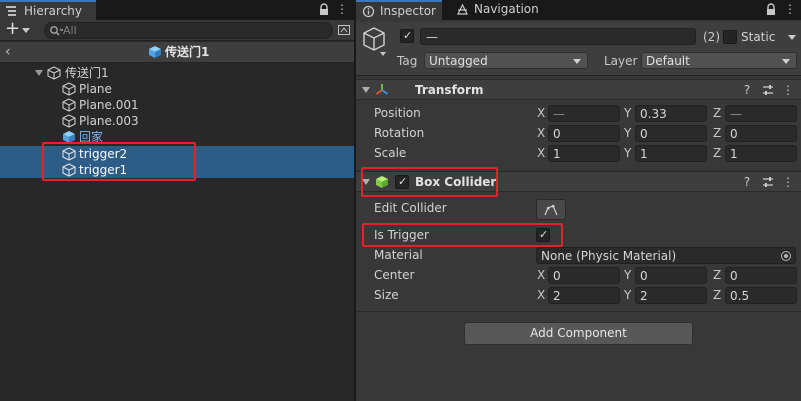 Image resolution: width=801 pixels, height=401 pixels. I want to click on material-field: None (Physic Material), so click(666, 255).